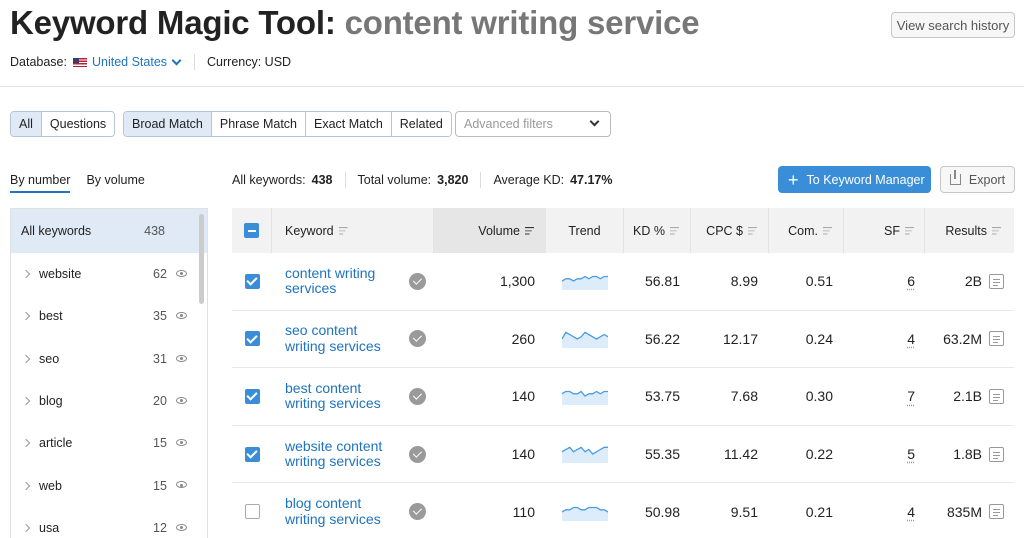 The image size is (1024, 538). What do you see at coordinates (969, 230) in the screenshot?
I see `column-results: Results` at bounding box center [969, 230].